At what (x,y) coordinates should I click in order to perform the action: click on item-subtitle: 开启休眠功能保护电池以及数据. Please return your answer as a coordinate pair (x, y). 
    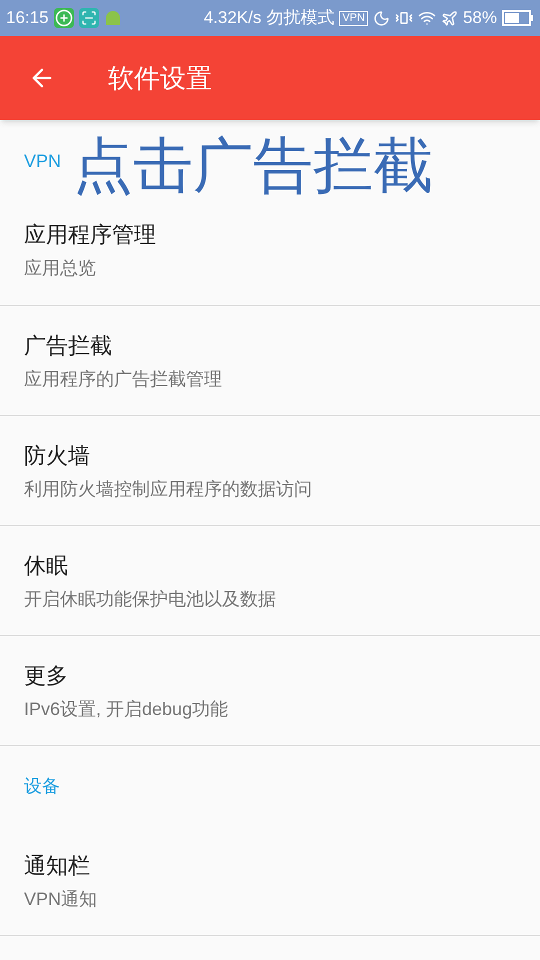
    Looking at the image, I should click on (150, 599).